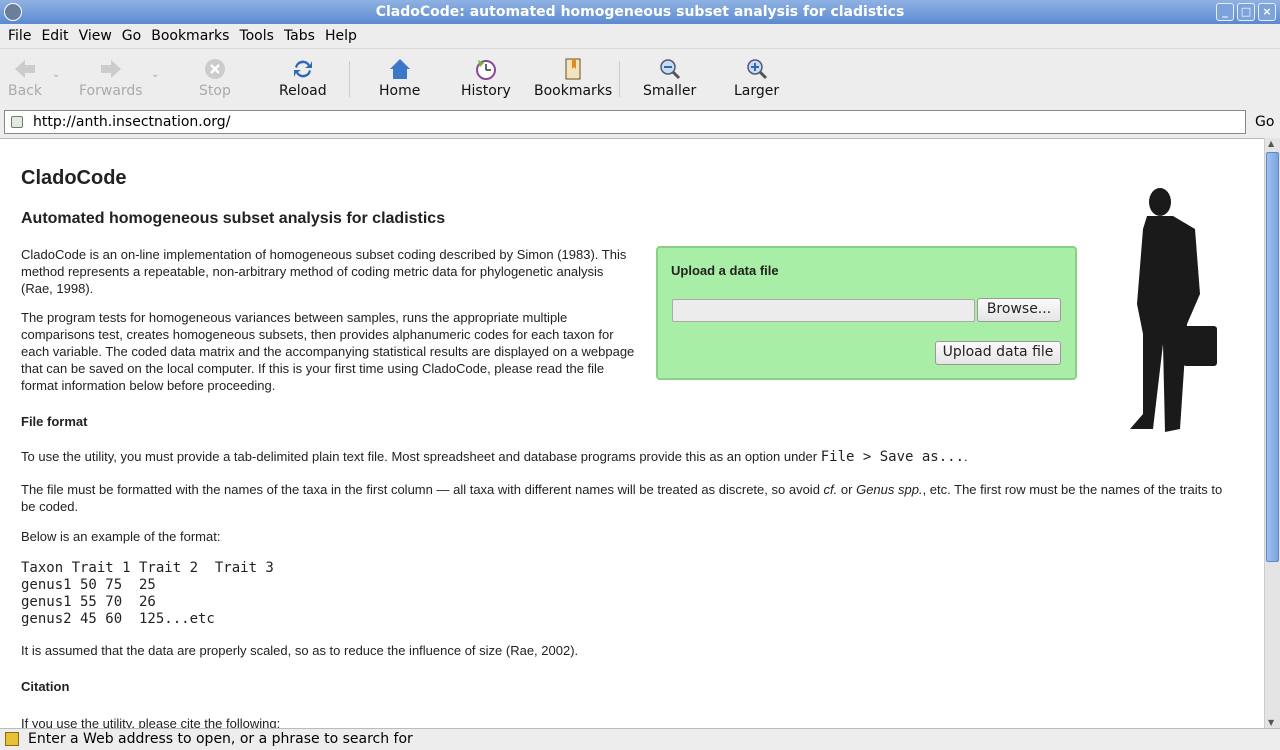 Image resolution: width=1280 pixels, height=750 pixels. I want to click on home-button: Home, so click(399, 78).